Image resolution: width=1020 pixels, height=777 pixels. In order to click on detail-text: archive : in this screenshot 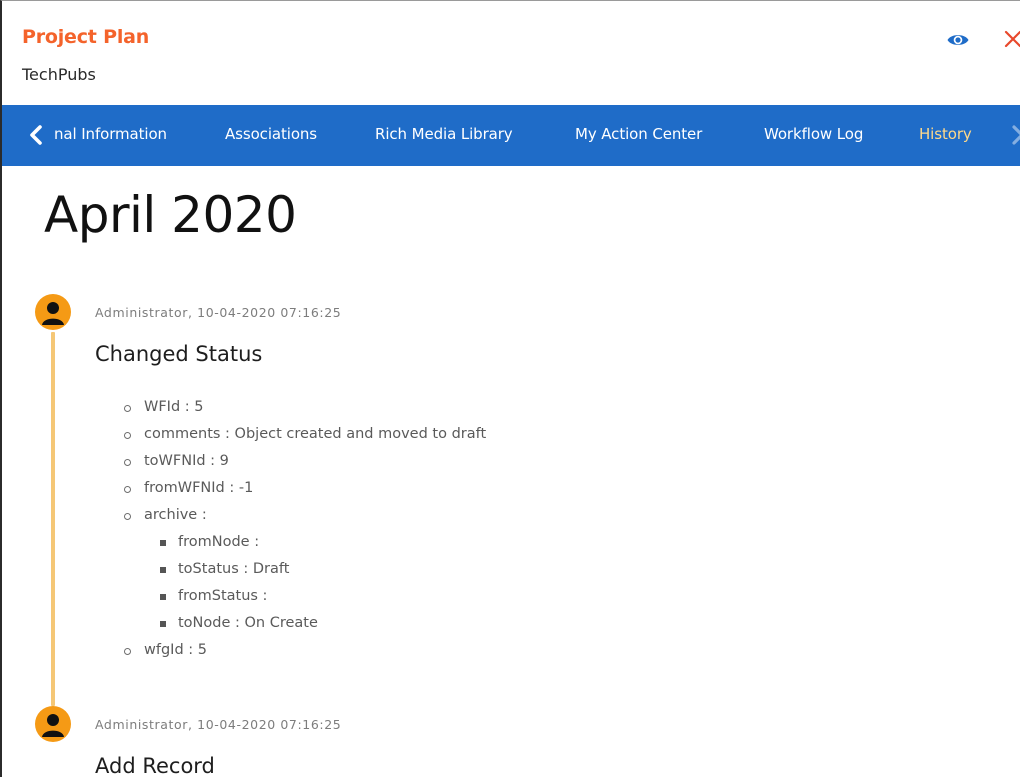, I will do `click(175, 515)`.